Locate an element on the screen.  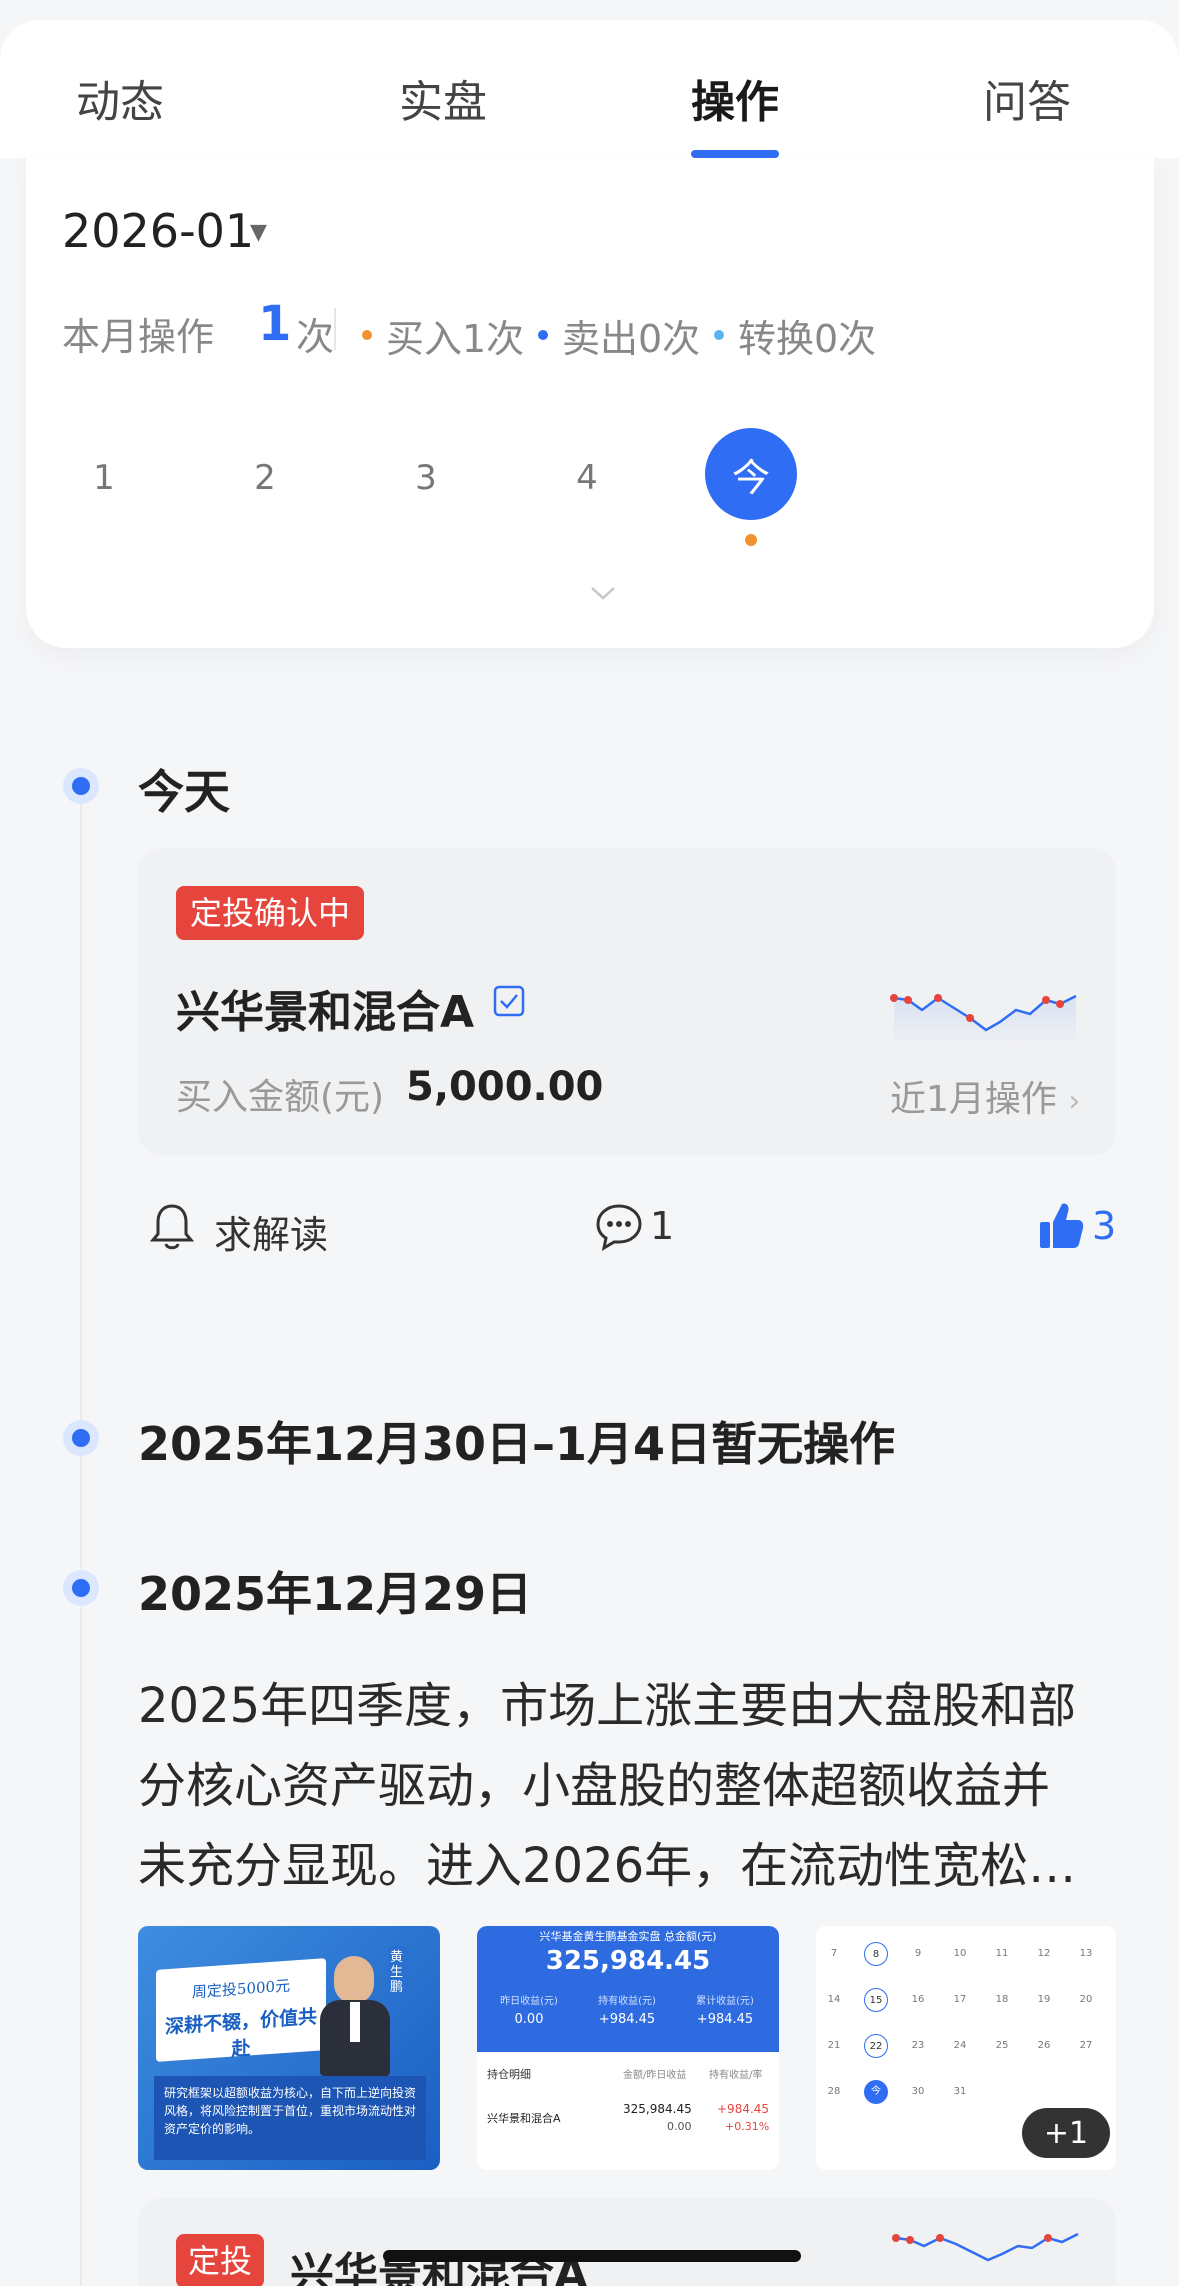
calendar-thumb-day: 9 is located at coordinates (918, 1953).